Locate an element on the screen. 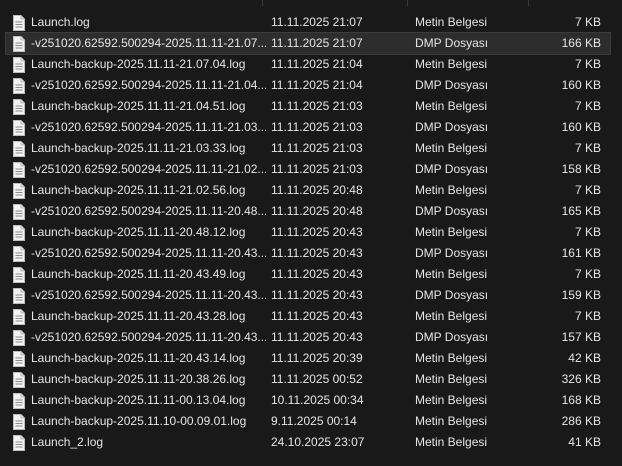  file-modified-date: 11.11.2025 20:39 is located at coordinates (317, 358).